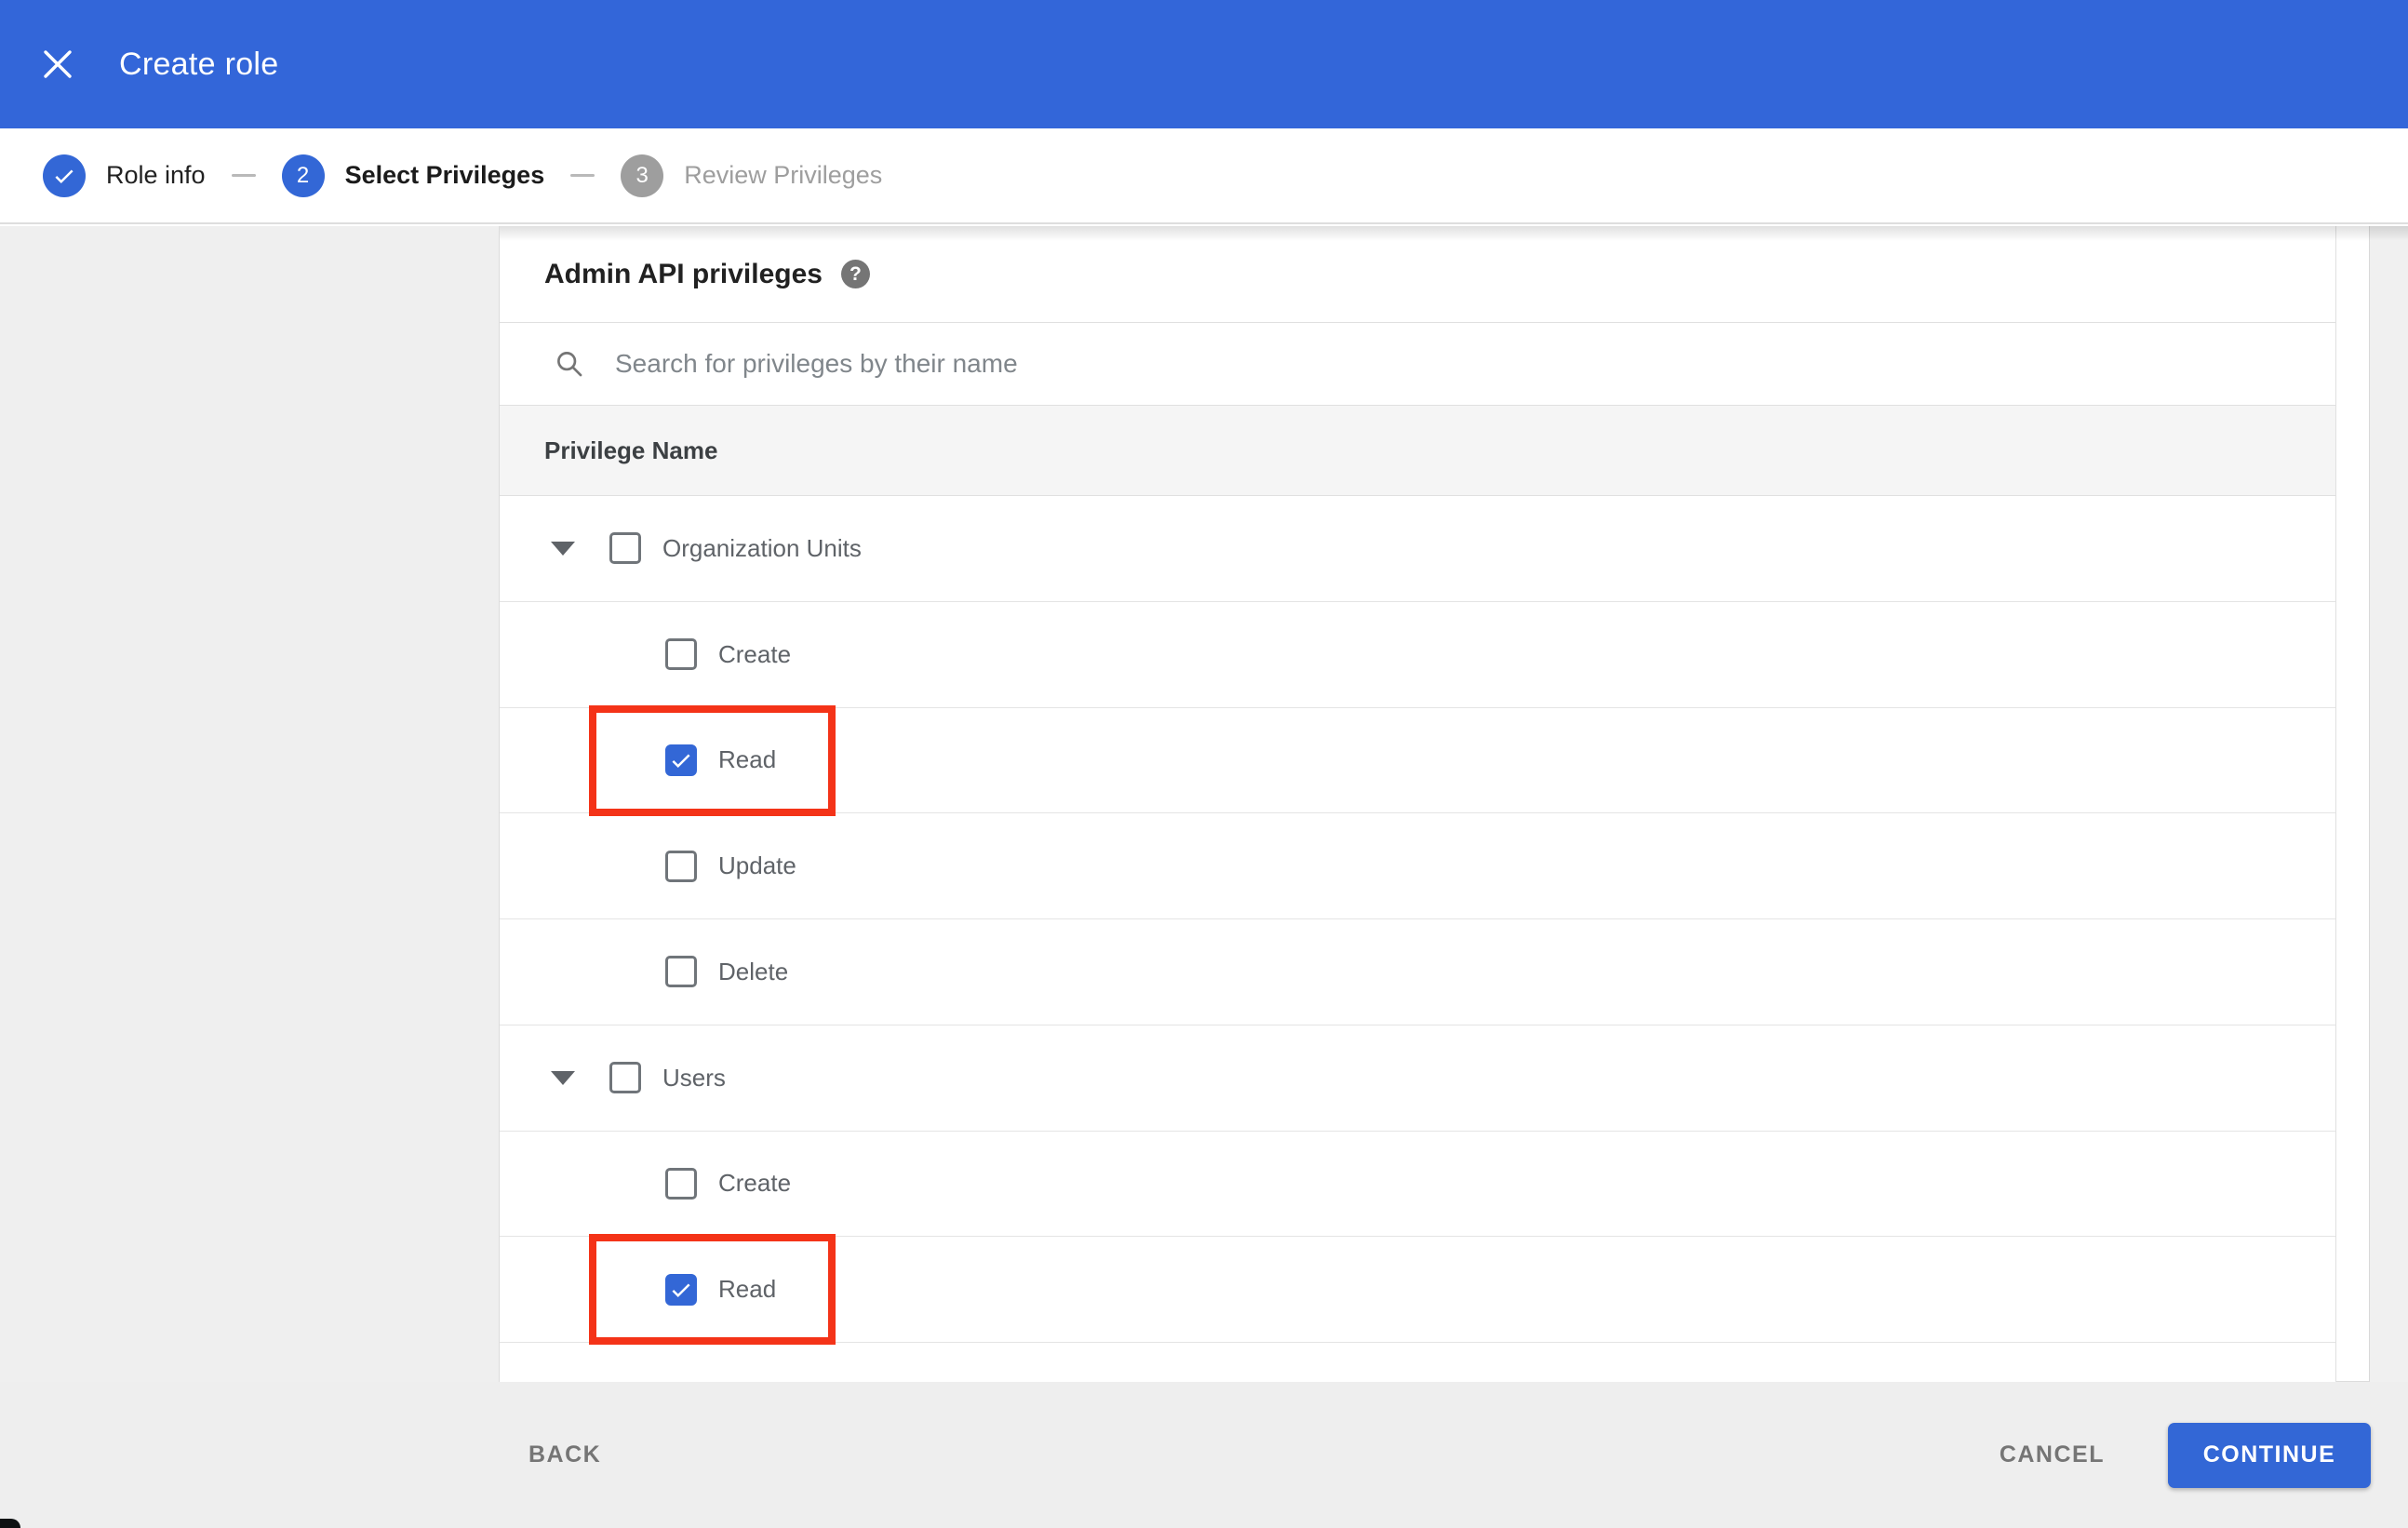 The height and width of the screenshot is (1528, 2408). What do you see at coordinates (565, 1455) in the screenshot?
I see `back-button: BACK` at bounding box center [565, 1455].